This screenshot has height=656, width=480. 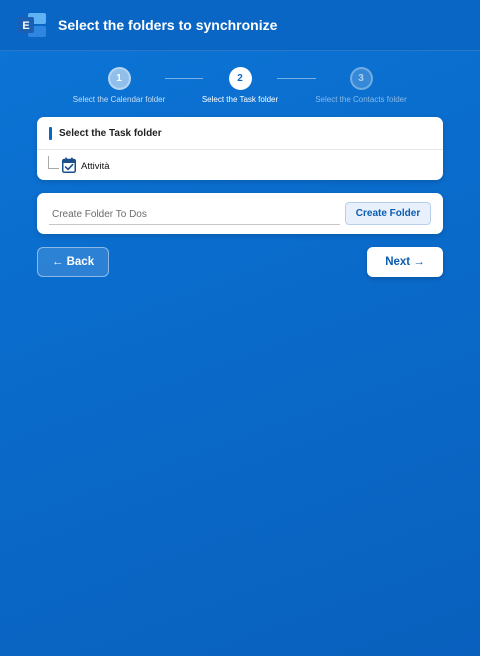 I want to click on step-number: 3, so click(x=361, y=78).